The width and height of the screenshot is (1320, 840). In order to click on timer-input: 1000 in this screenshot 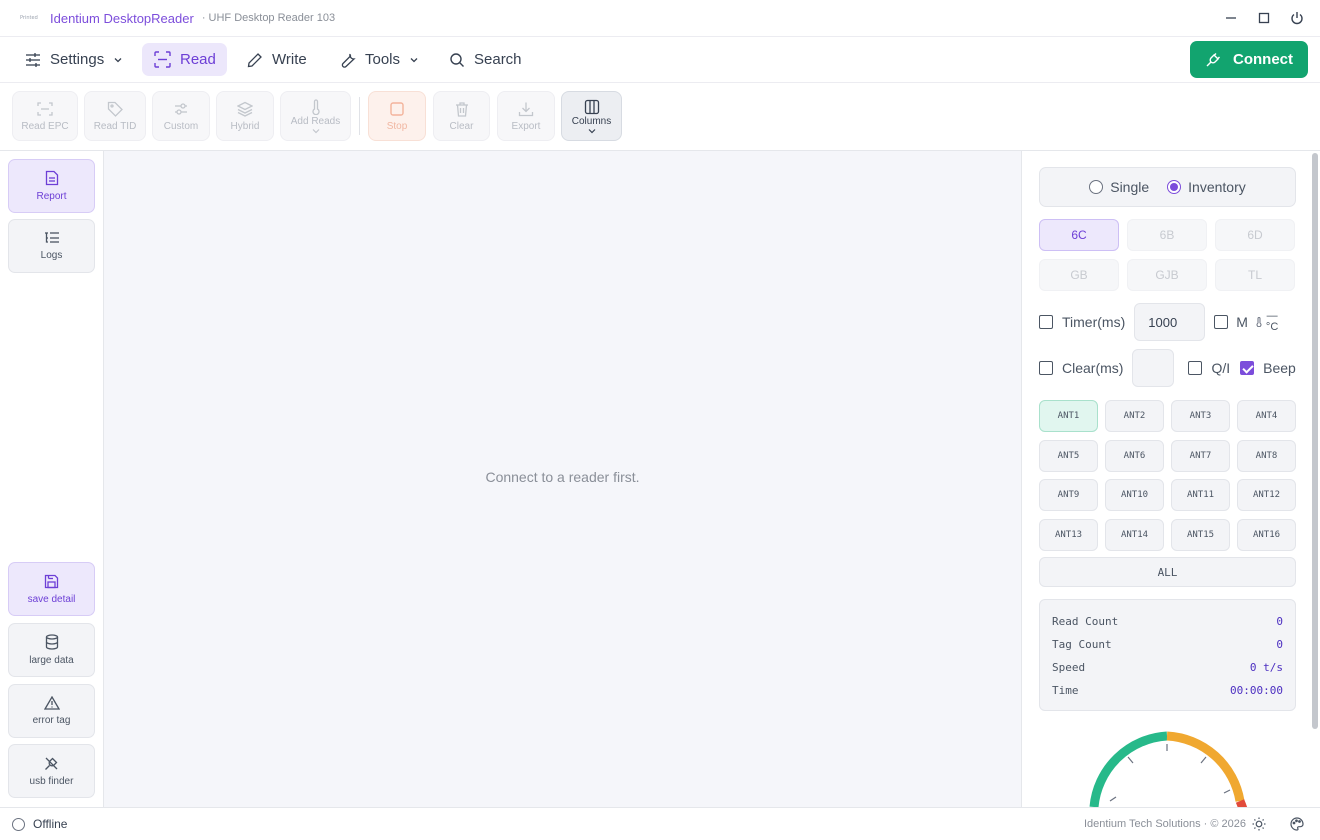, I will do `click(1170, 322)`.